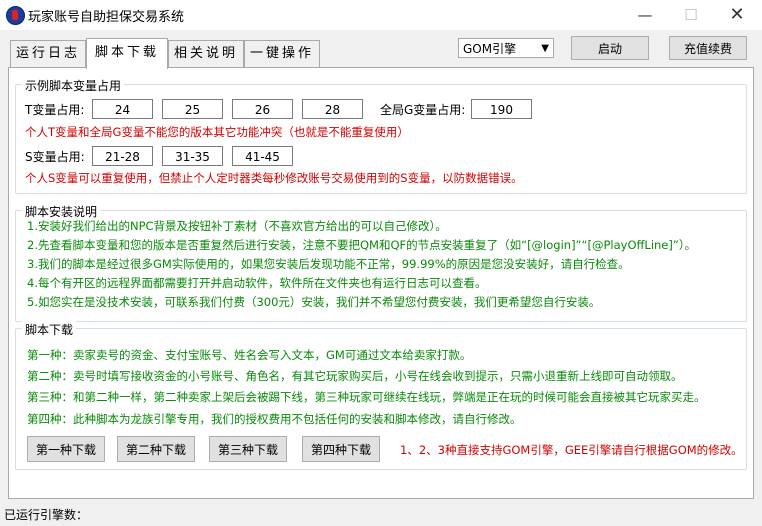  What do you see at coordinates (262, 109) in the screenshot?
I see `t-variable-field: 26` at bounding box center [262, 109].